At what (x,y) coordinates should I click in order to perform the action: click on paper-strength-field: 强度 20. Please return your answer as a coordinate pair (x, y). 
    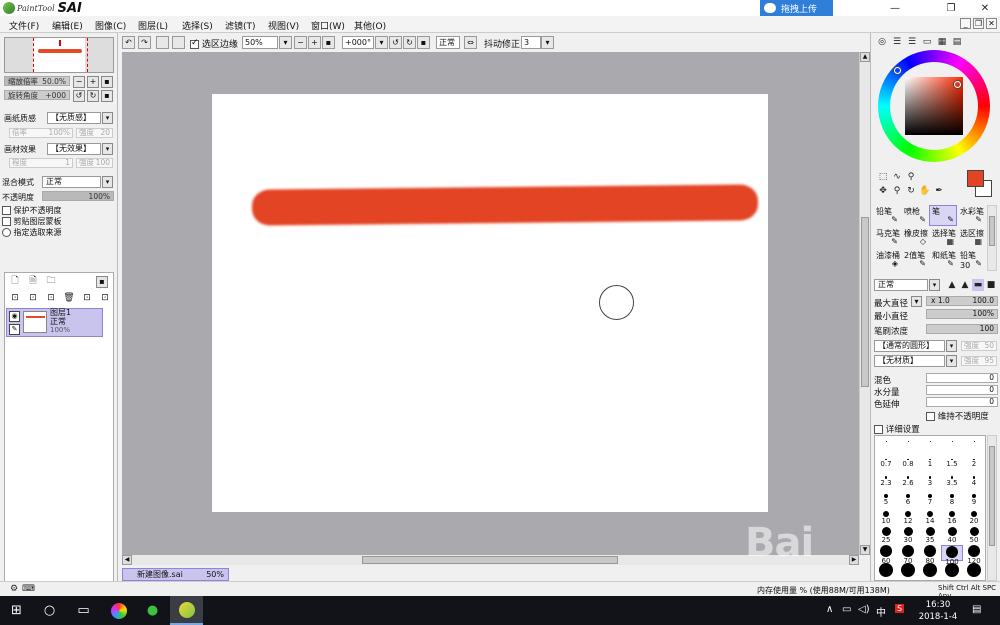
    Looking at the image, I should click on (94, 133).